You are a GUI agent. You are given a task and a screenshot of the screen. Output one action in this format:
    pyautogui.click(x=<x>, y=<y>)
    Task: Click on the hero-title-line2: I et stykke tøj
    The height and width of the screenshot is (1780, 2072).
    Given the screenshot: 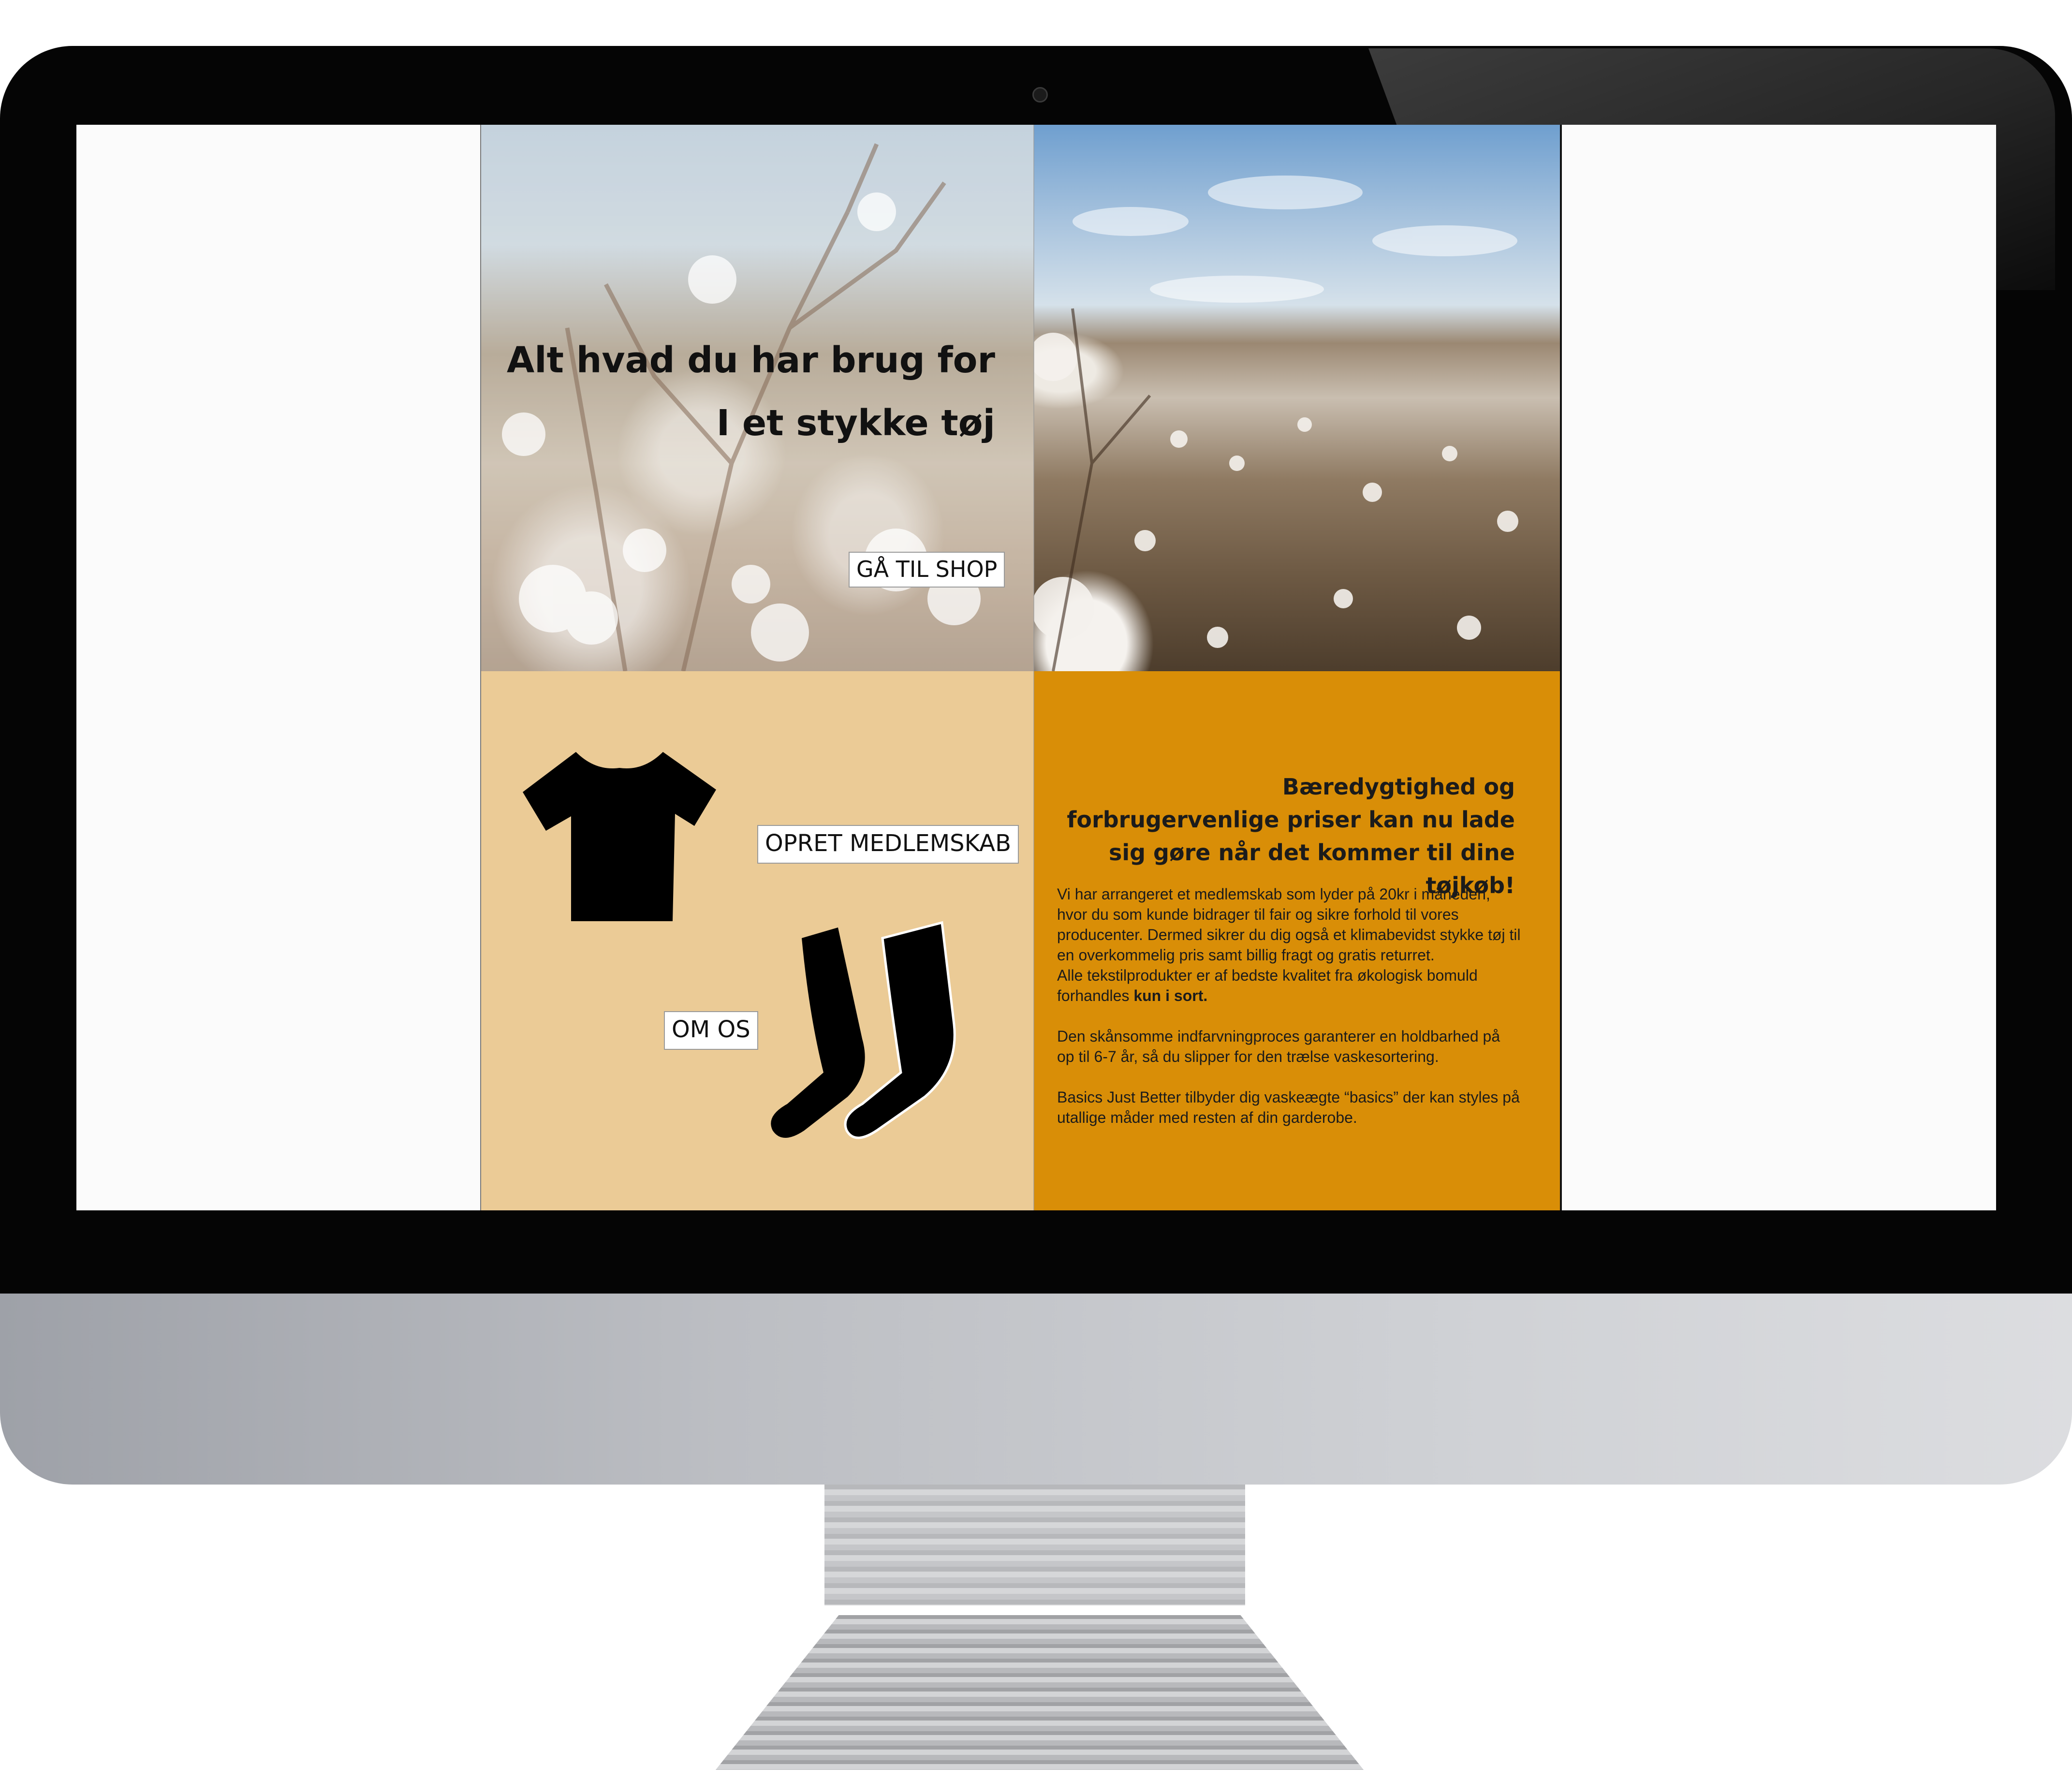 What is the action you would take?
    pyautogui.click(x=855, y=423)
    